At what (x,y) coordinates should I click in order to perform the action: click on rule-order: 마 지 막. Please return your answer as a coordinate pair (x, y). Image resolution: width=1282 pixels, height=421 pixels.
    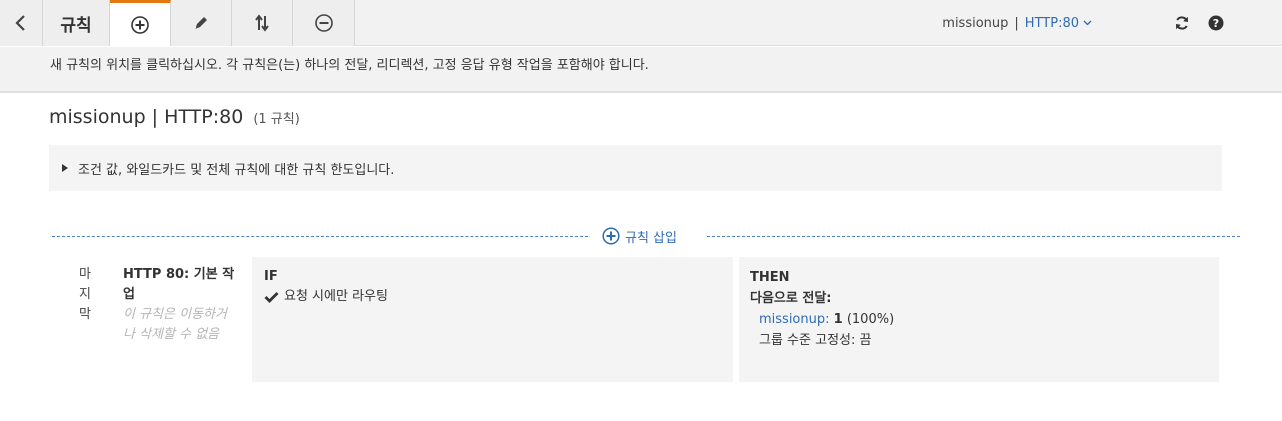
    Looking at the image, I should click on (85, 295).